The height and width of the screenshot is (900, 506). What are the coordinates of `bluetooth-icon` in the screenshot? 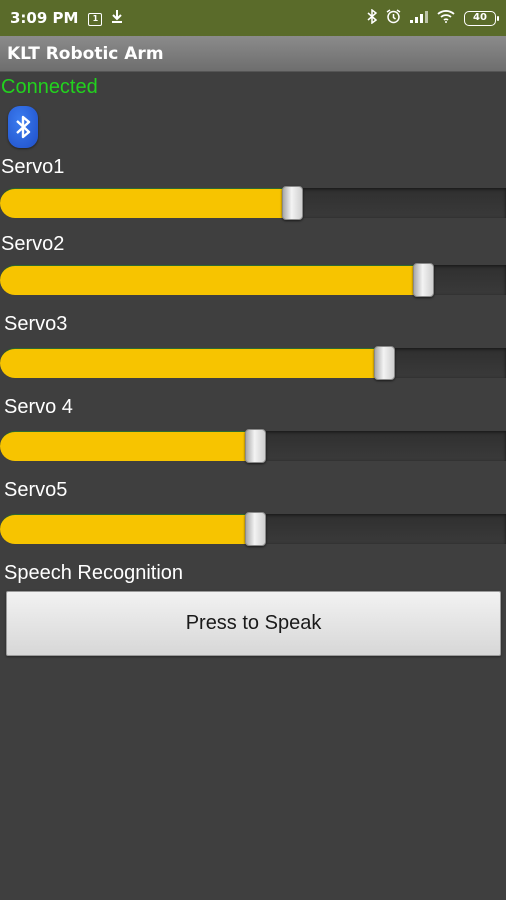 It's located at (23, 127).